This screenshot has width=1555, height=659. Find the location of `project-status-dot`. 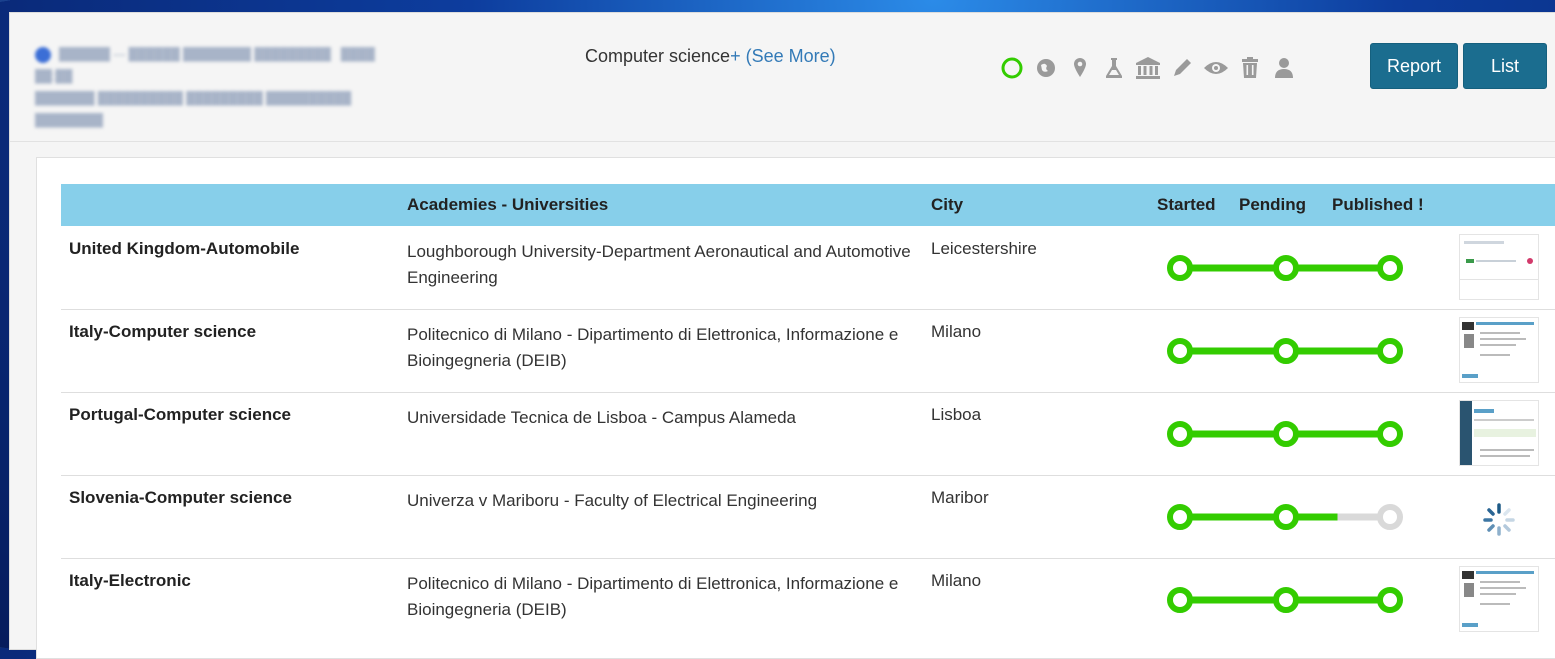

project-status-dot is located at coordinates (43, 54).